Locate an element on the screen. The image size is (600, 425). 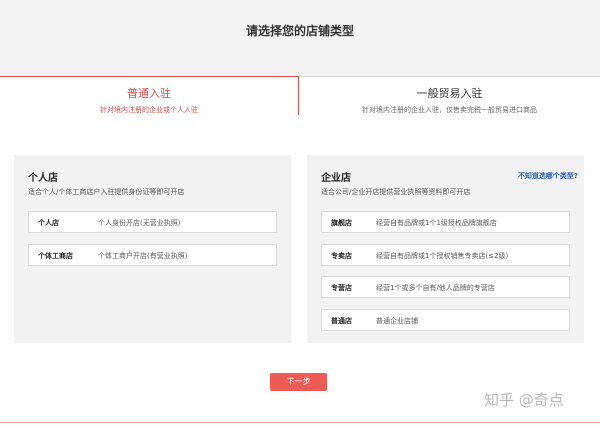
tab-normal-entry-label: 普通入驻 is located at coordinates (149, 93).